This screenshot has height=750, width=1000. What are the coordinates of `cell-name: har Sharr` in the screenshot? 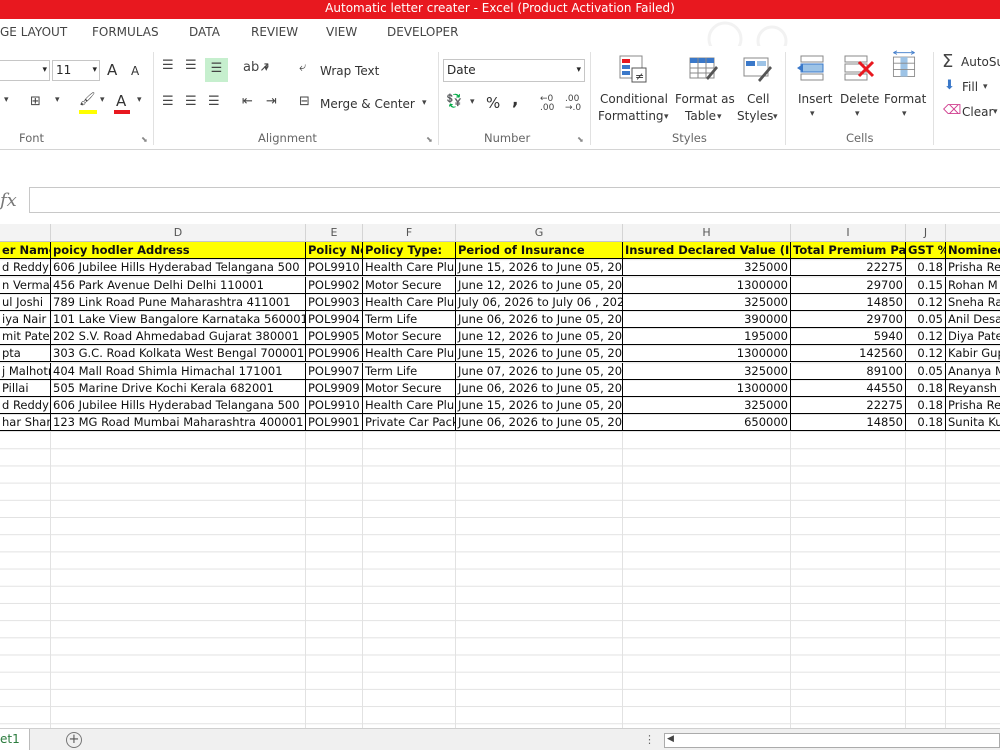 It's located at (25, 423).